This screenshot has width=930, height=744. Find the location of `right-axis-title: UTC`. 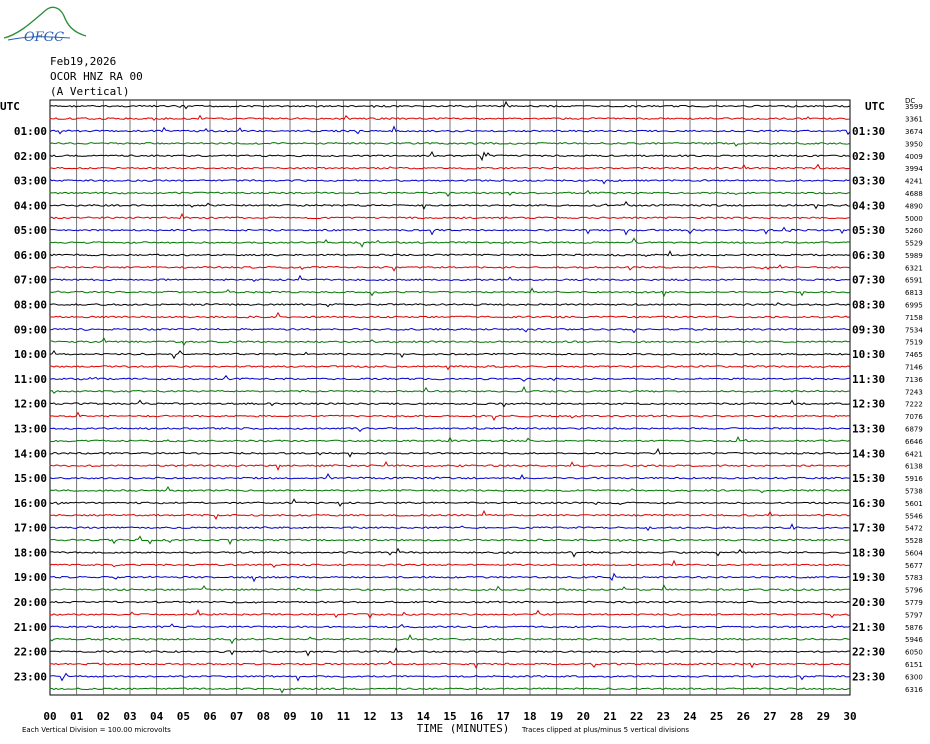

right-axis-title: UTC is located at coordinates (875, 106).